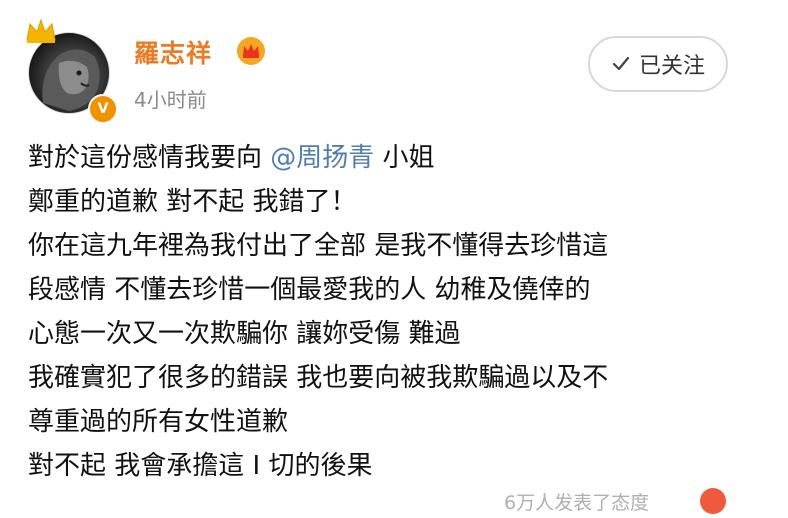 This screenshot has height=518, width=788. Describe the element at coordinates (713, 501) in the screenshot. I see `angry-emoji-icon` at that location.